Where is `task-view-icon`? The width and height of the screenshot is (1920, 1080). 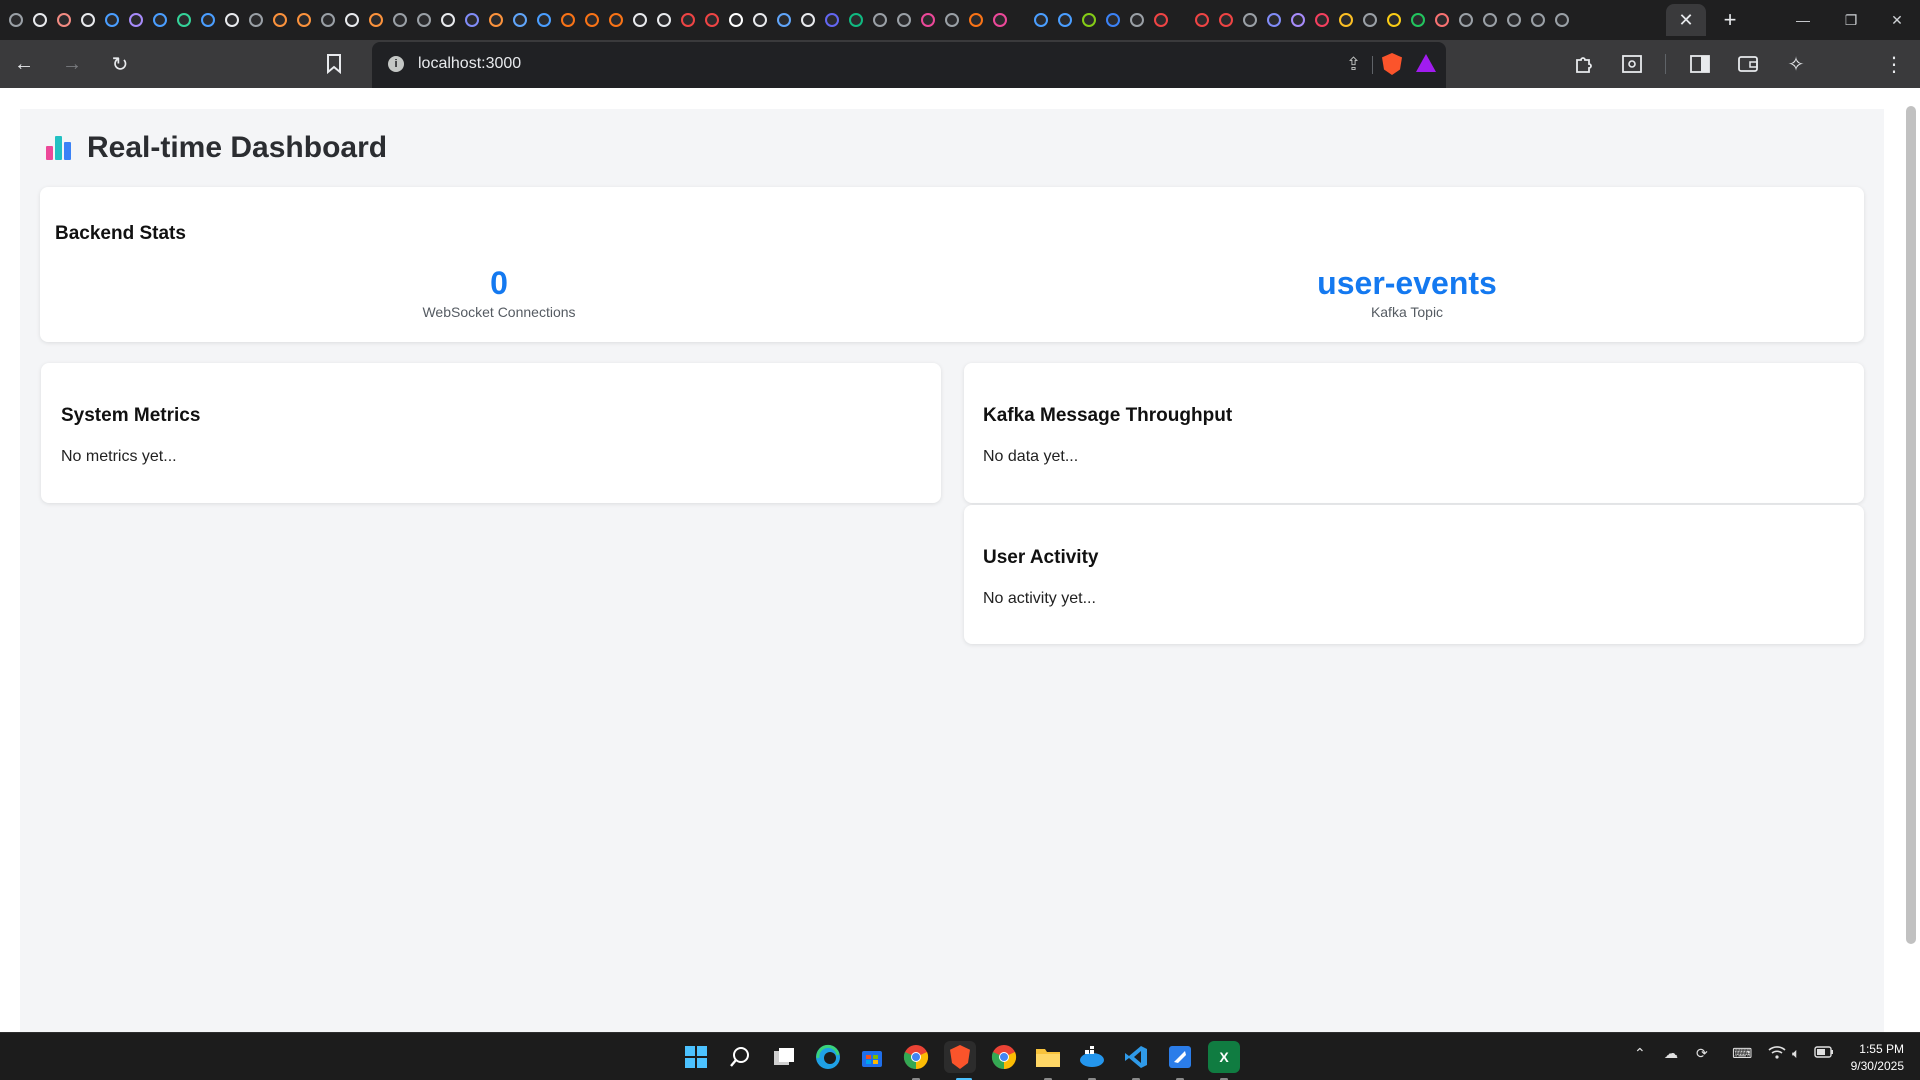
task-view-icon is located at coordinates (784, 1057).